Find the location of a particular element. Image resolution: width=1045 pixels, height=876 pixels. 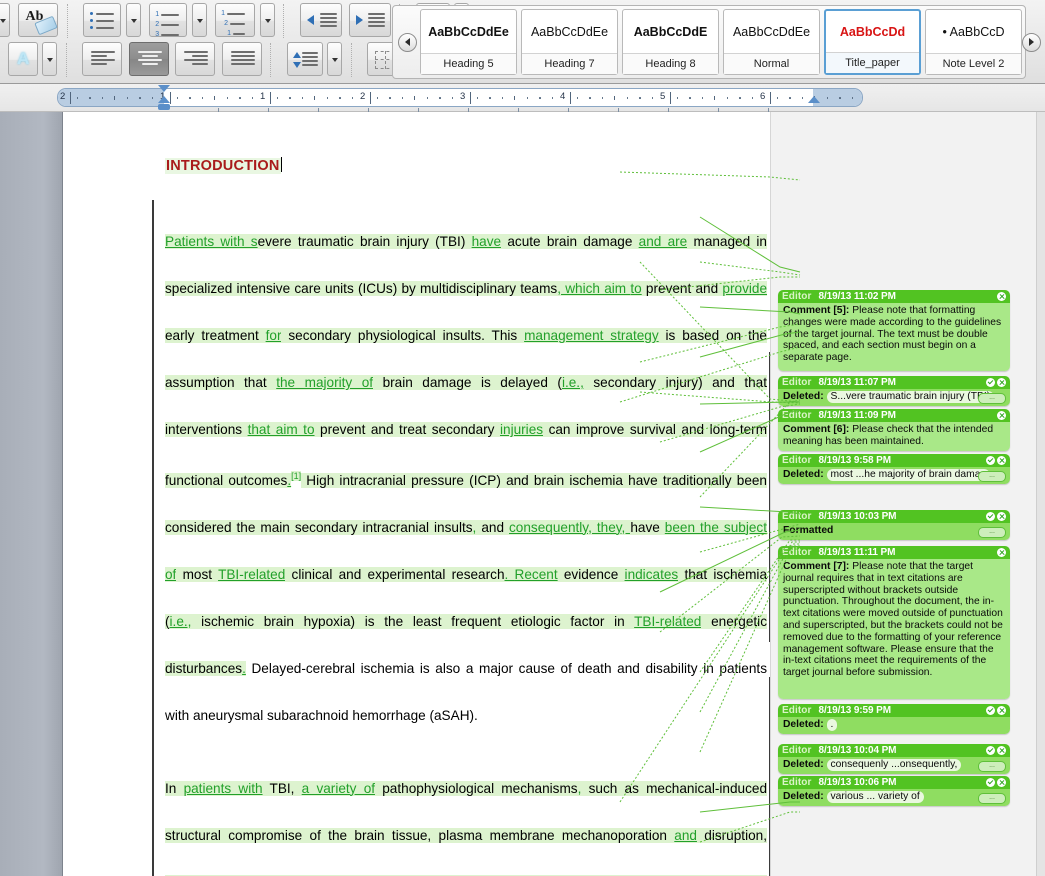

style-tile-heading-5: AaBbCcDdEe Heading 5 is located at coordinates (468, 42).